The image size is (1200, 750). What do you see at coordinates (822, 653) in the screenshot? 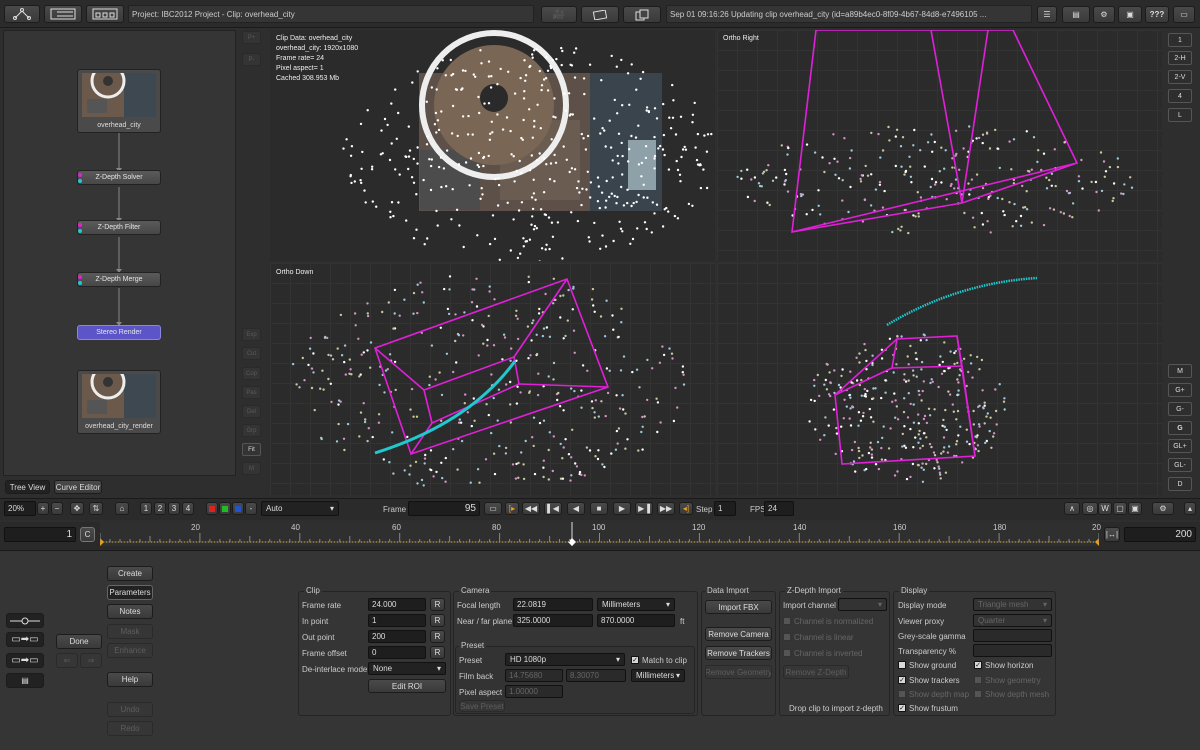
I see `channel-inverted-checkbox: Channel is inverted` at bounding box center [822, 653].